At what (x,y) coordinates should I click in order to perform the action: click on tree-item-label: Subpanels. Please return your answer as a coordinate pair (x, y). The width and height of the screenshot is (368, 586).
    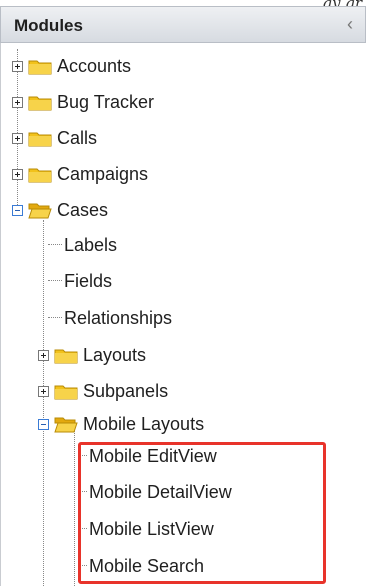
    Looking at the image, I should click on (125, 391).